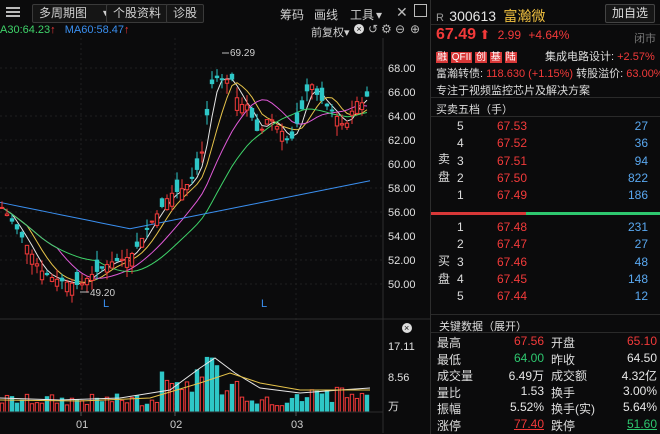 The image size is (660, 434). What do you see at coordinates (558, 244) in the screenshot?
I see `buy-order-row: 2 67.47 27` at bounding box center [558, 244].